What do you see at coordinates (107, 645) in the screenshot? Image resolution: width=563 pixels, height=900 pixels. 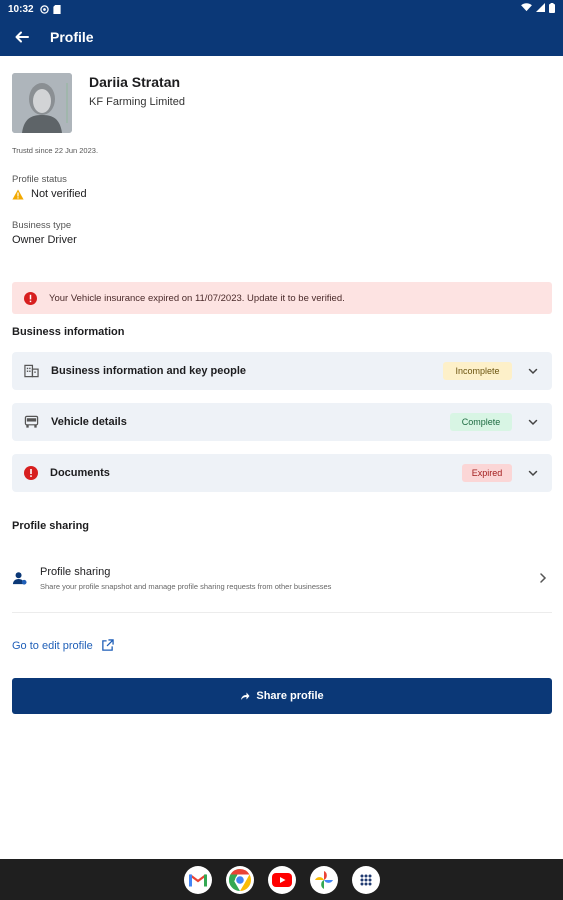 I see `external-link-icon` at bounding box center [107, 645].